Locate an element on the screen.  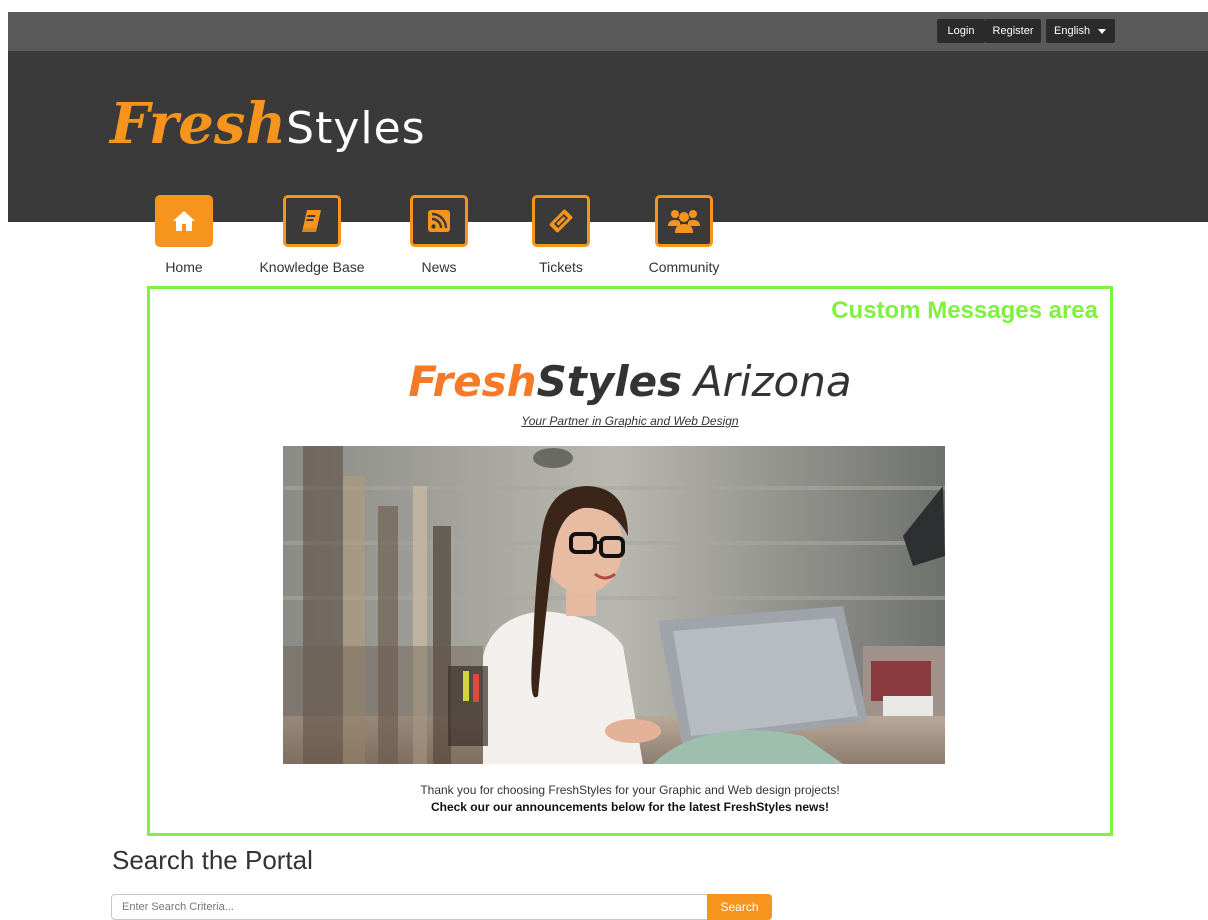
rss-icon is located at coordinates (439, 221).